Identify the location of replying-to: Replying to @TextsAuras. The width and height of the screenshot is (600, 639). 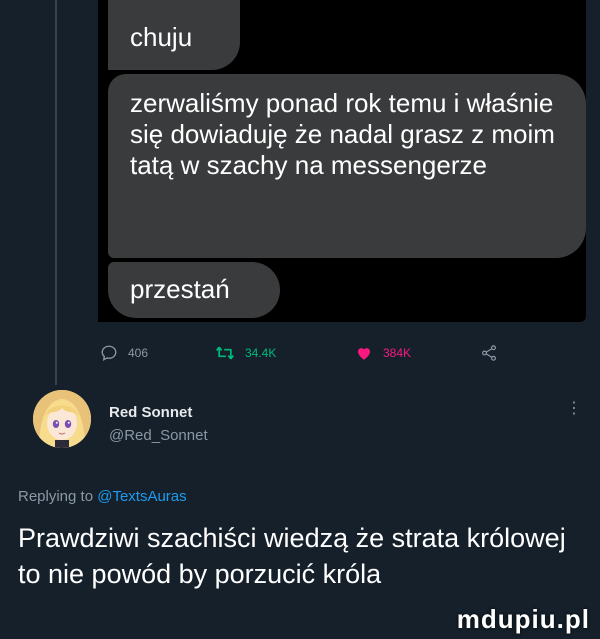
(102, 496).